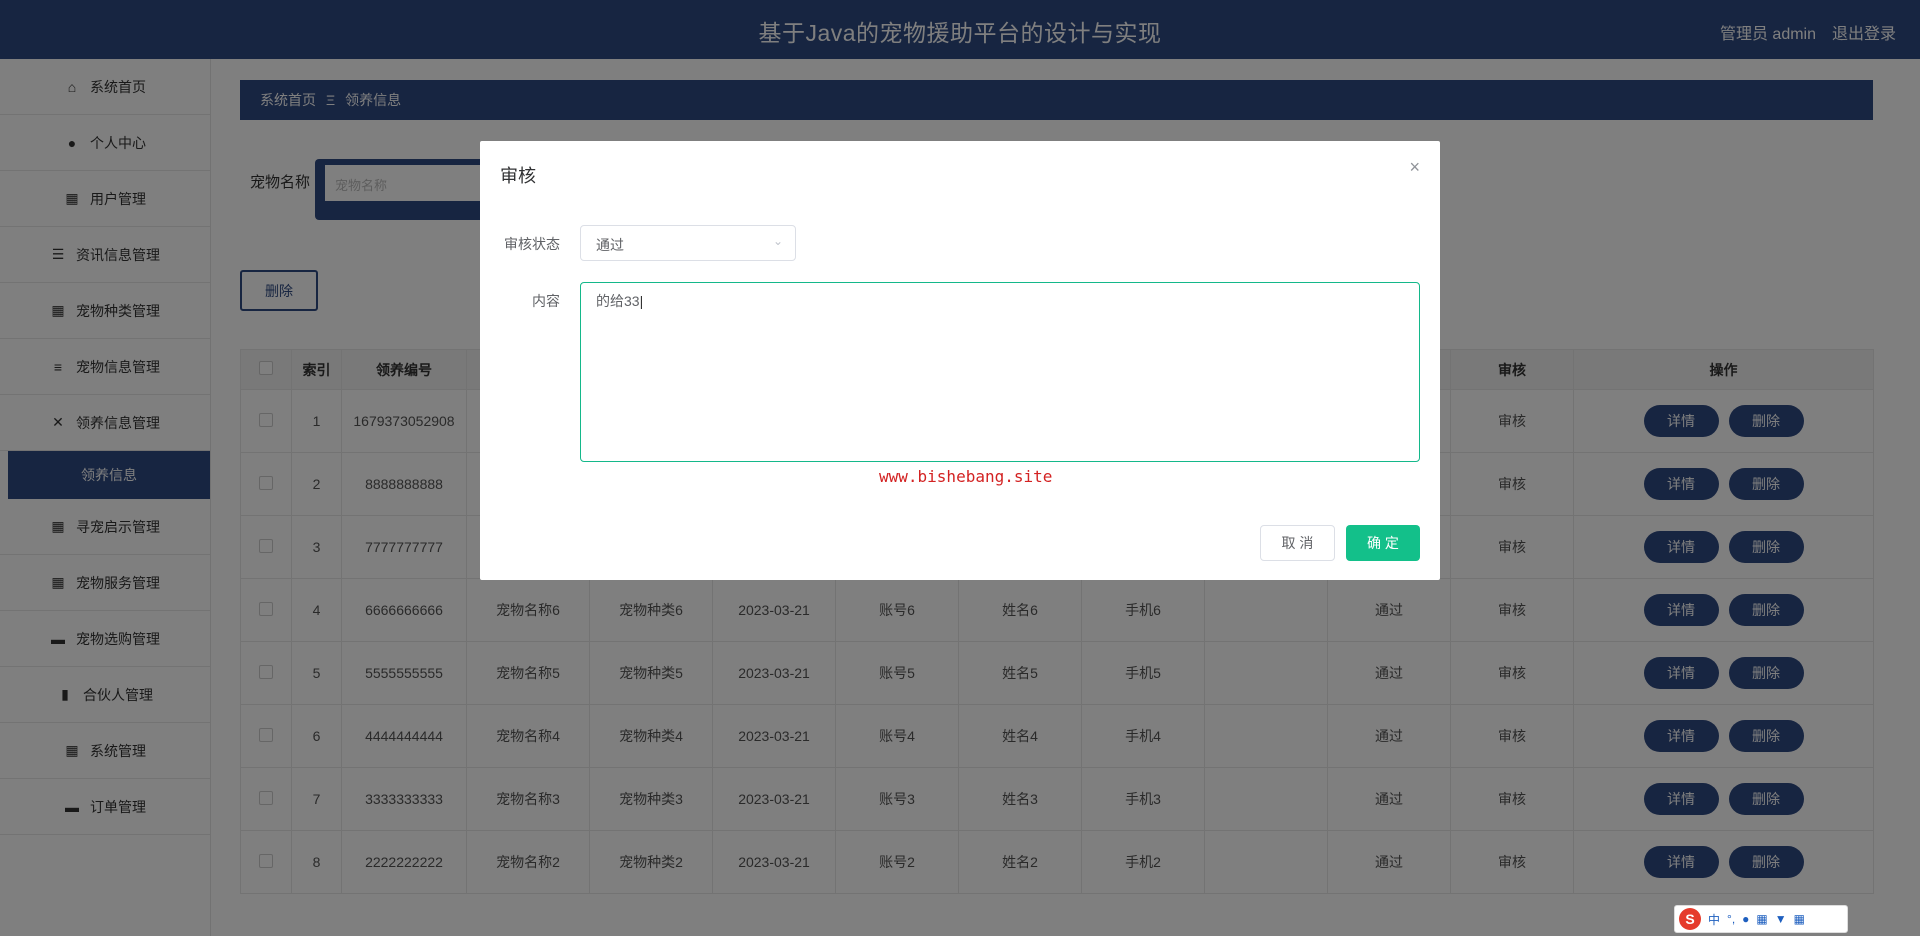  What do you see at coordinates (546, 301) in the screenshot?
I see `content-label: 内容` at bounding box center [546, 301].